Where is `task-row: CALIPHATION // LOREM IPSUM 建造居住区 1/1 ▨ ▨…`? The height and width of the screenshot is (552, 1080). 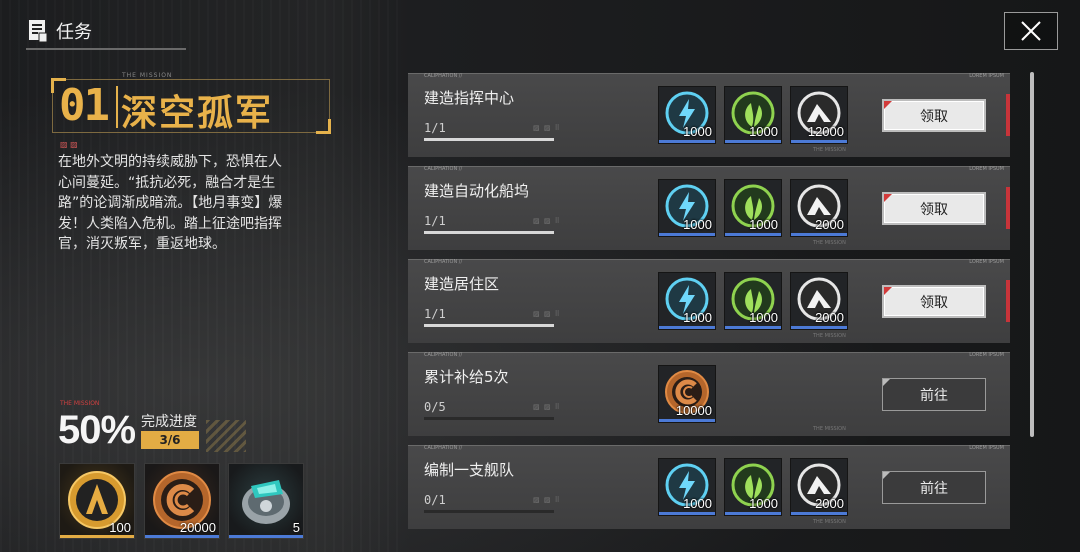 task-row: CALIPHATION // LOREM IPSUM 建造居住区 1/1 ▨ ▨… is located at coordinates (709, 301).